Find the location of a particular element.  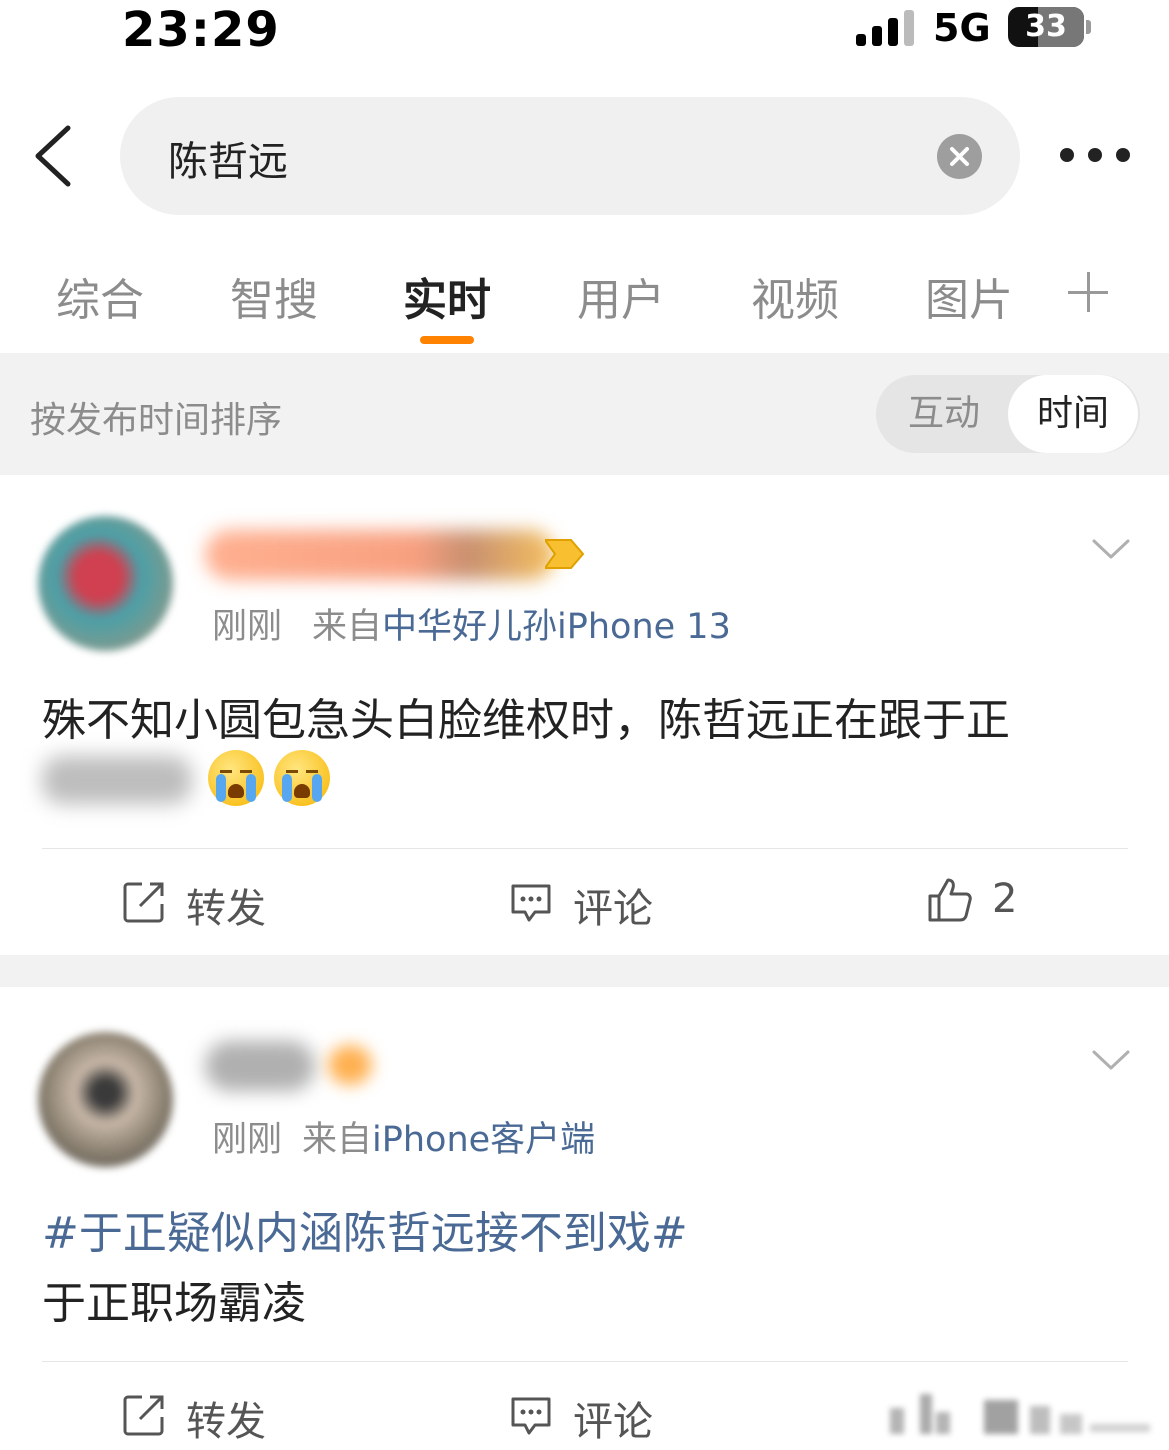

signal-icon is located at coordinates (885, 28).